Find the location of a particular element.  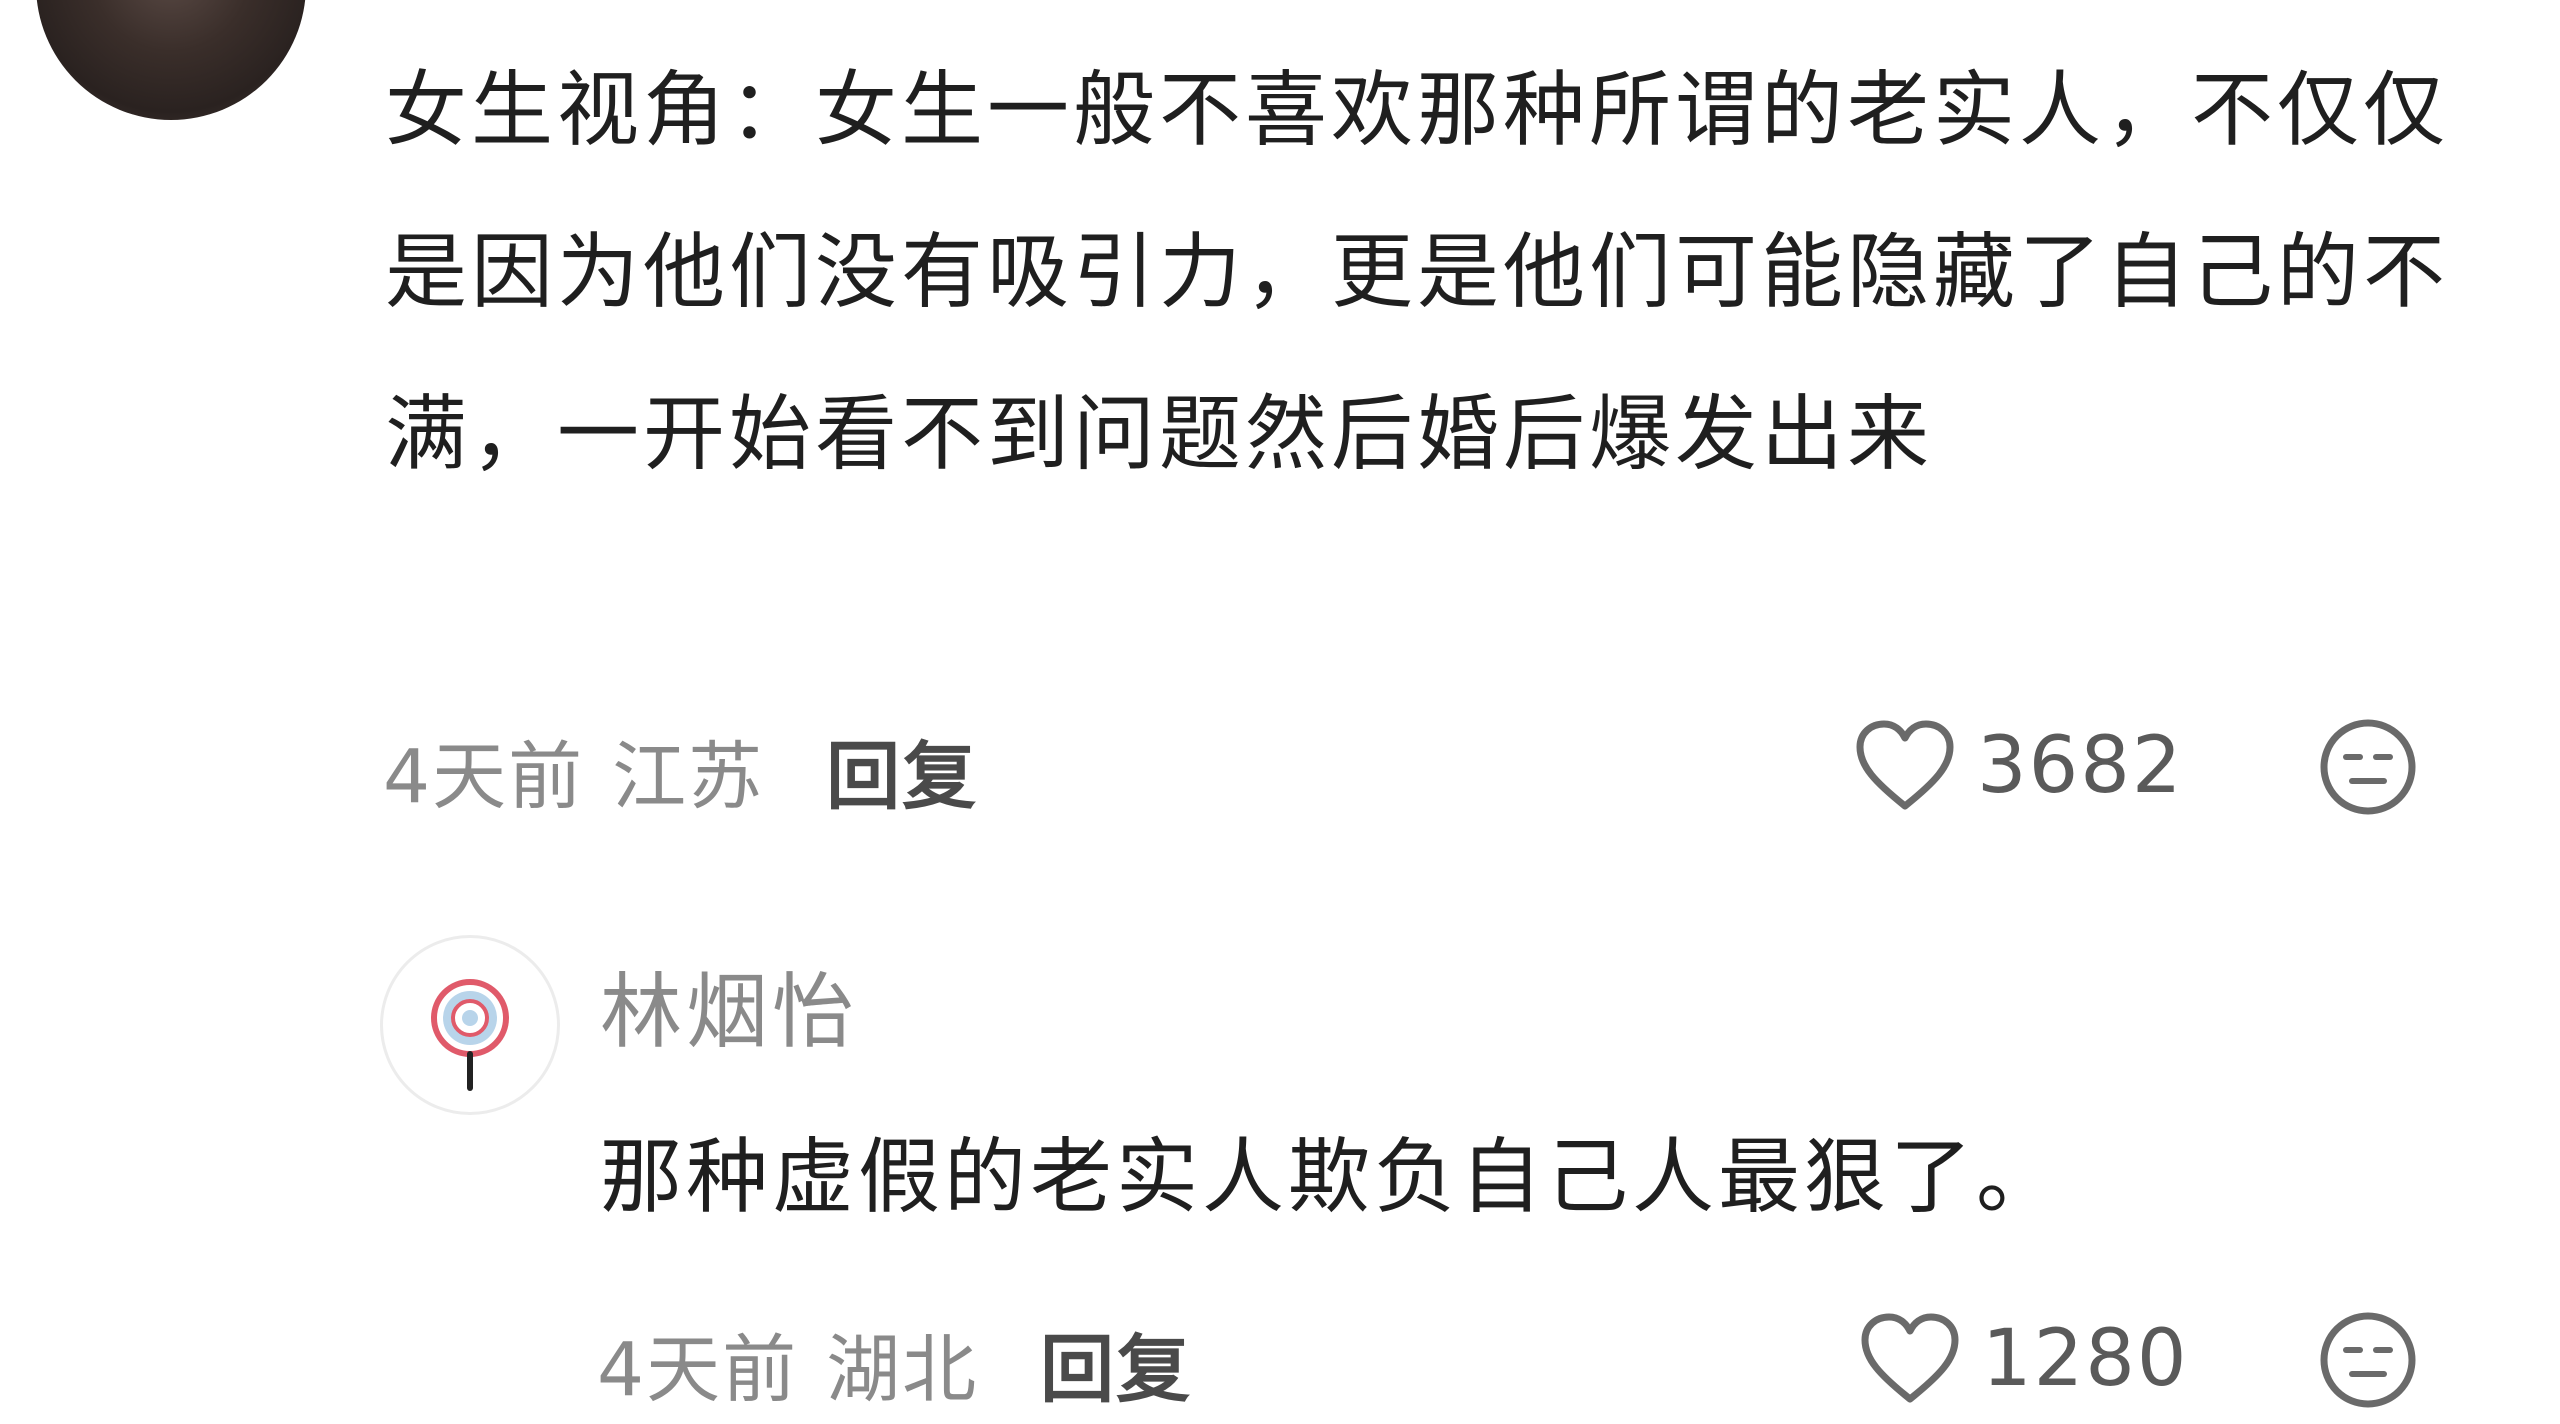

comment-location: 江苏 is located at coordinates (688, 776).